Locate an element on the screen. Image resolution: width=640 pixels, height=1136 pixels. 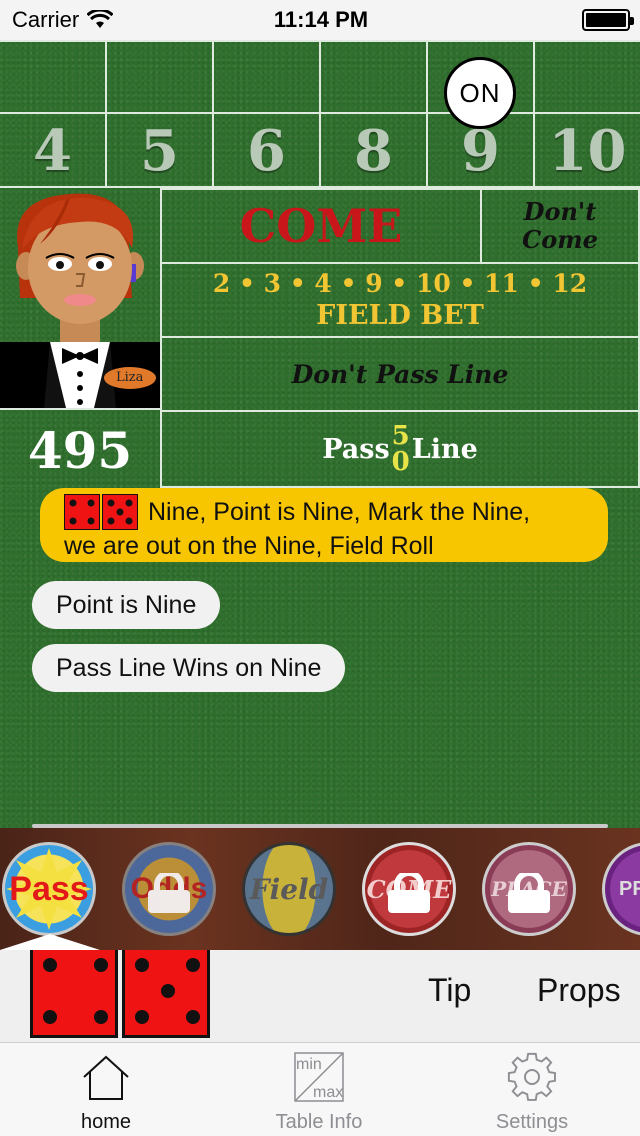
bet-chip-label: Field is located at coordinates (289, 889).